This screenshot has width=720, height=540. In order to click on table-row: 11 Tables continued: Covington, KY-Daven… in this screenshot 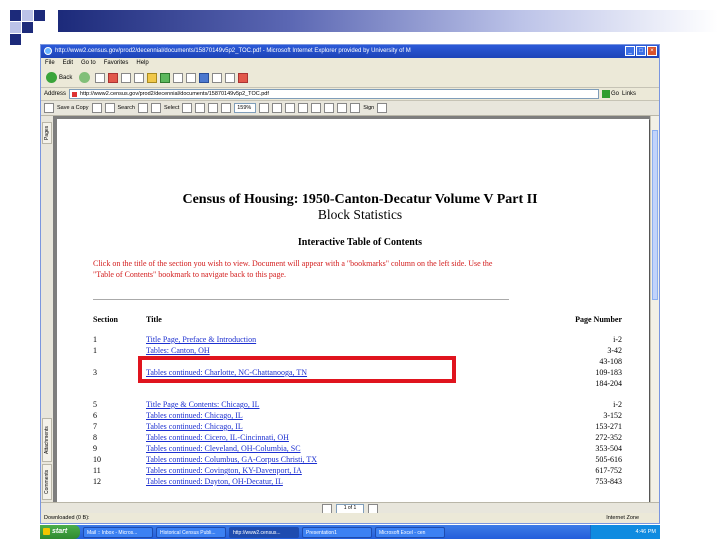, I will do `click(360, 471)`.